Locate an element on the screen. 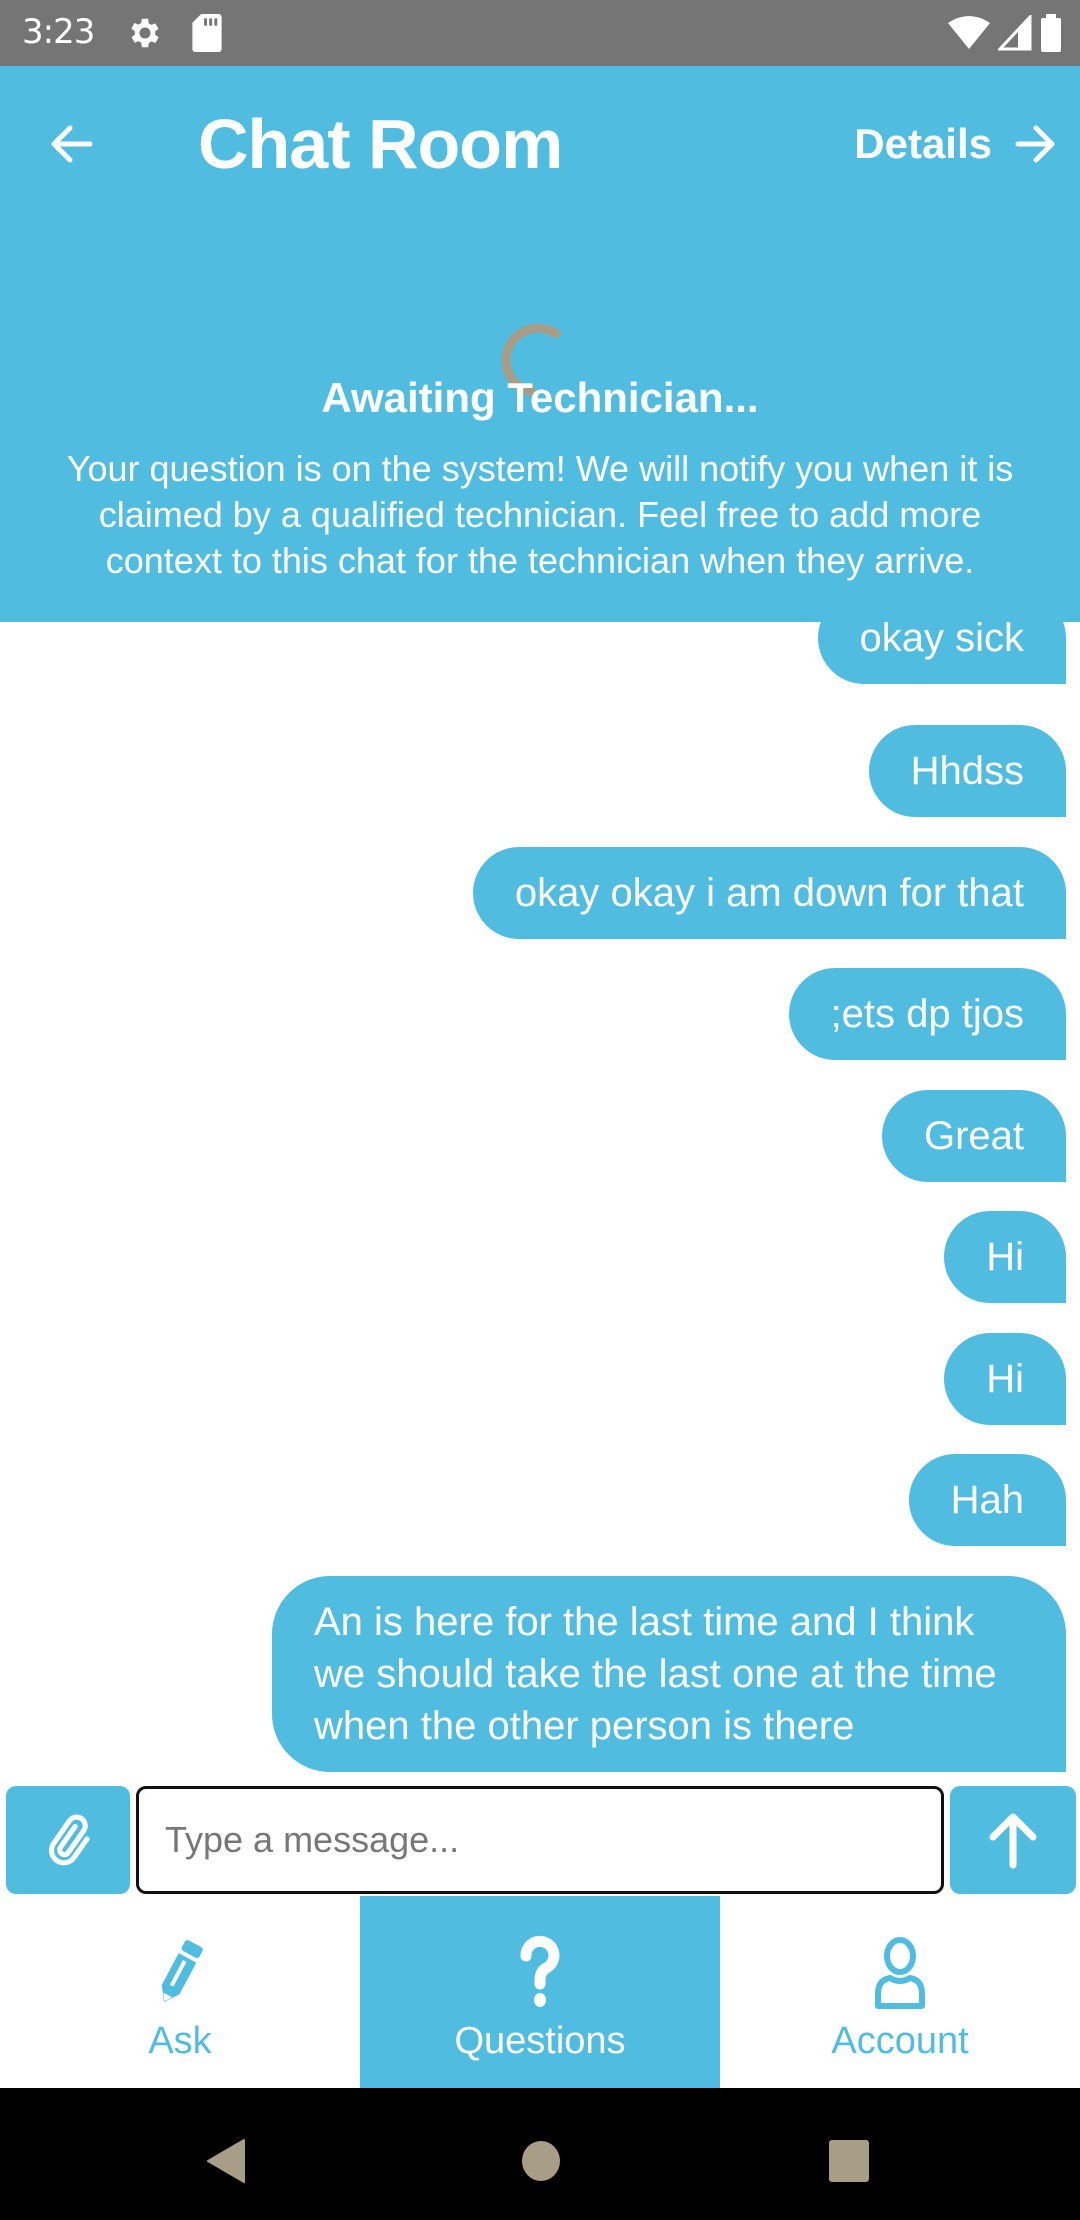  question-mark-icon is located at coordinates (540, 1971).